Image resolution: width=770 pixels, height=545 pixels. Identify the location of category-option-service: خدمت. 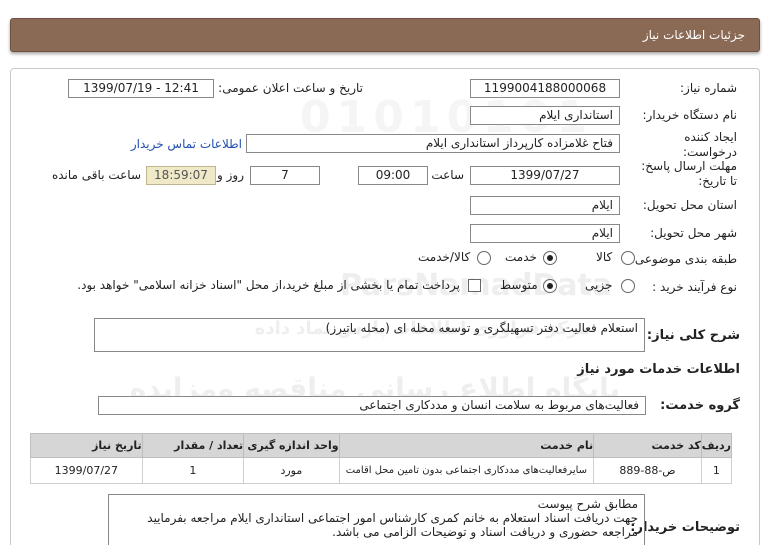
(521, 257).